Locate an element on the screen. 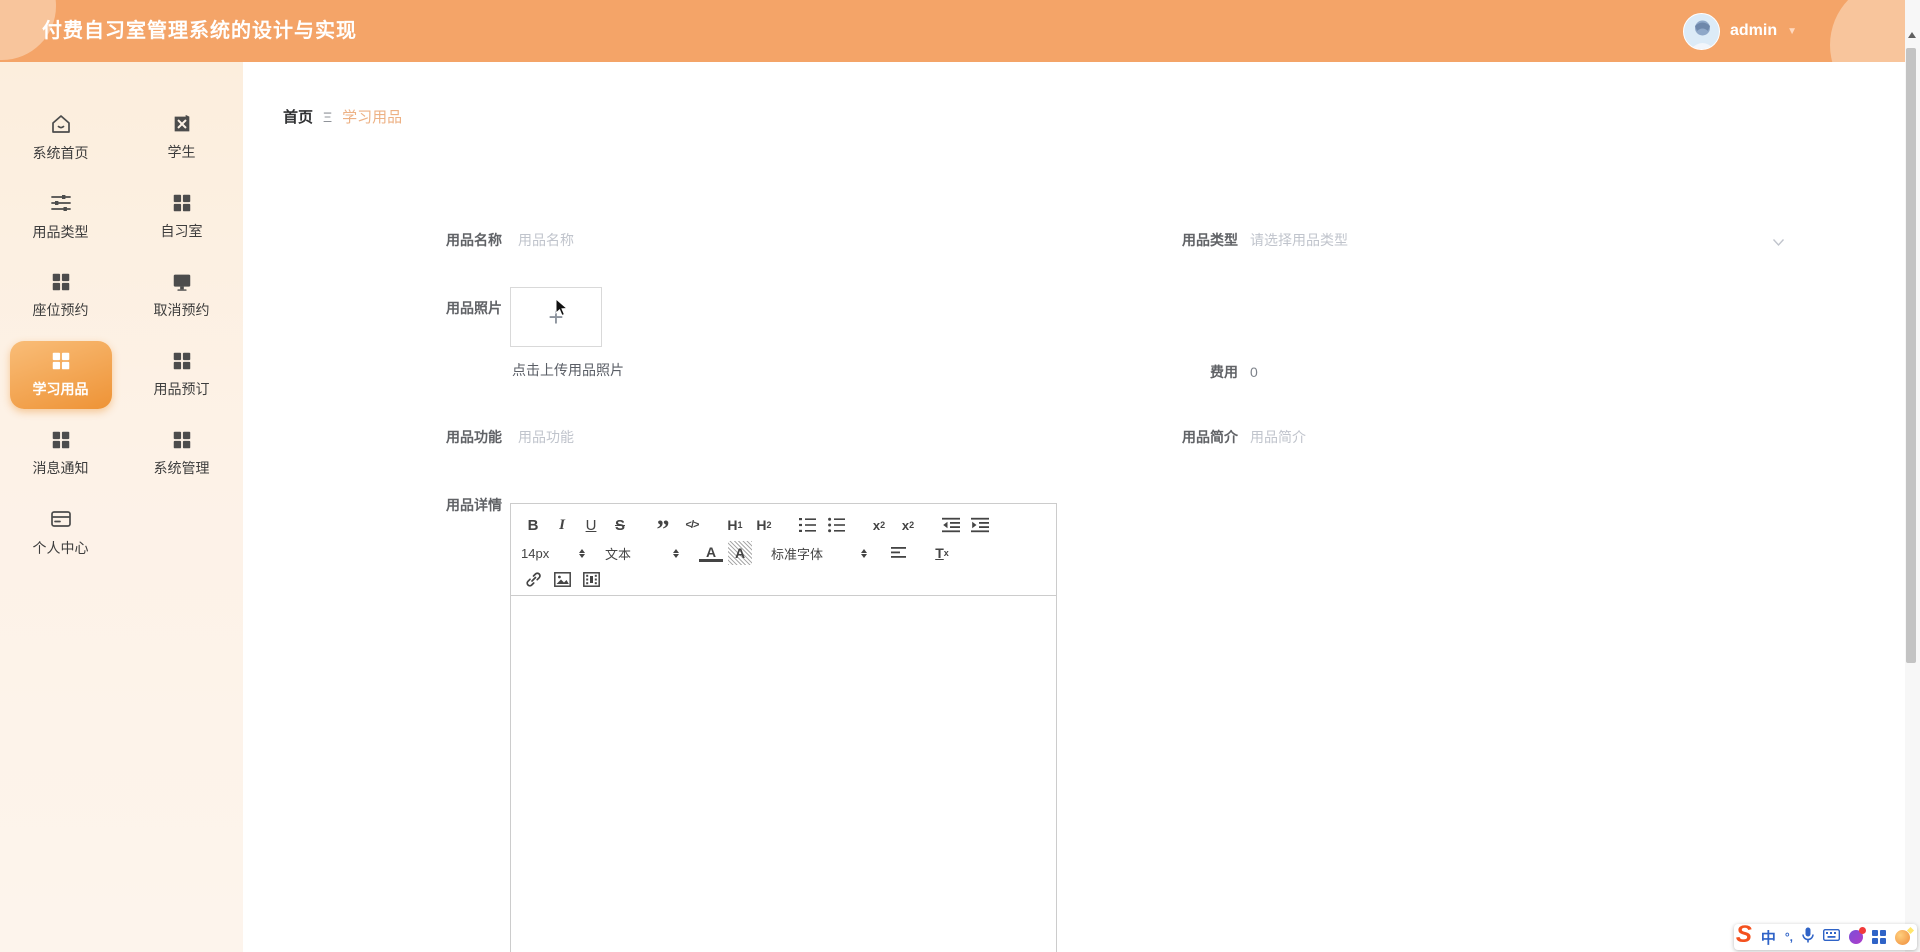  sidebar-item-profile: 个人中心 is located at coordinates (60, 532).